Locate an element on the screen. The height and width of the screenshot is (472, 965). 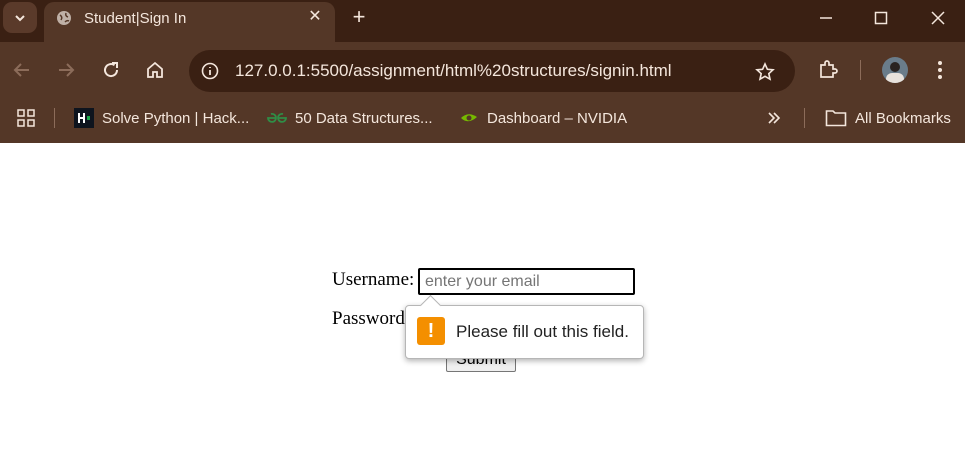
password-label: Password is located at coordinates (368, 318).